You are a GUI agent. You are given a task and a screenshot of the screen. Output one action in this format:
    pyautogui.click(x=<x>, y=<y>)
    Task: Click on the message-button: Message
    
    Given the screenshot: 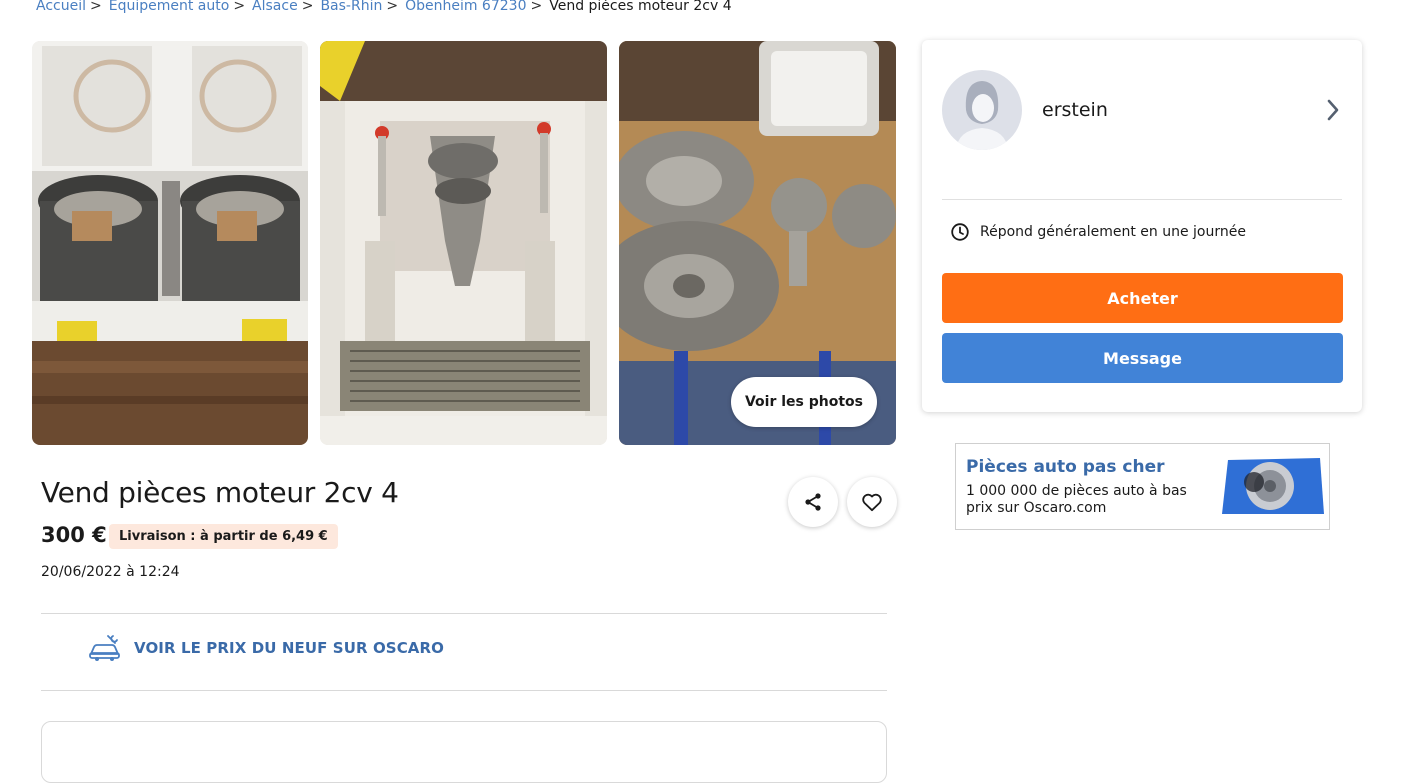 What is the action you would take?
    pyautogui.click(x=1142, y=358)
    